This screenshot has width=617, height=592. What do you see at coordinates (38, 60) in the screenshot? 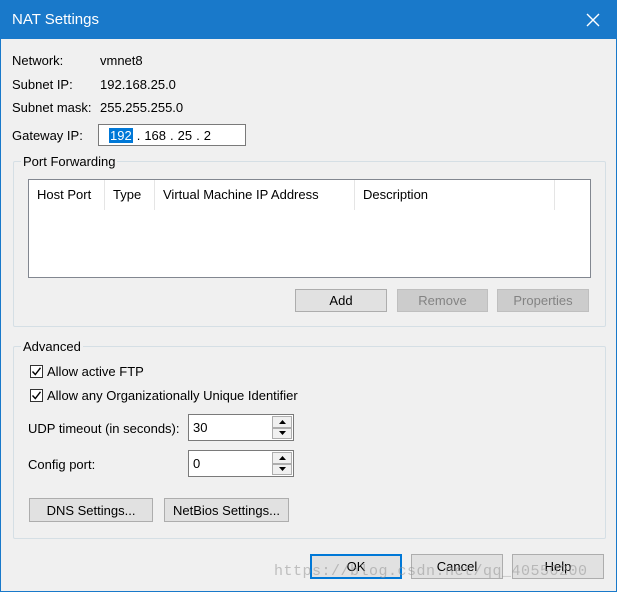
I see `network-label: Network:` at bounding box center [38, 60].